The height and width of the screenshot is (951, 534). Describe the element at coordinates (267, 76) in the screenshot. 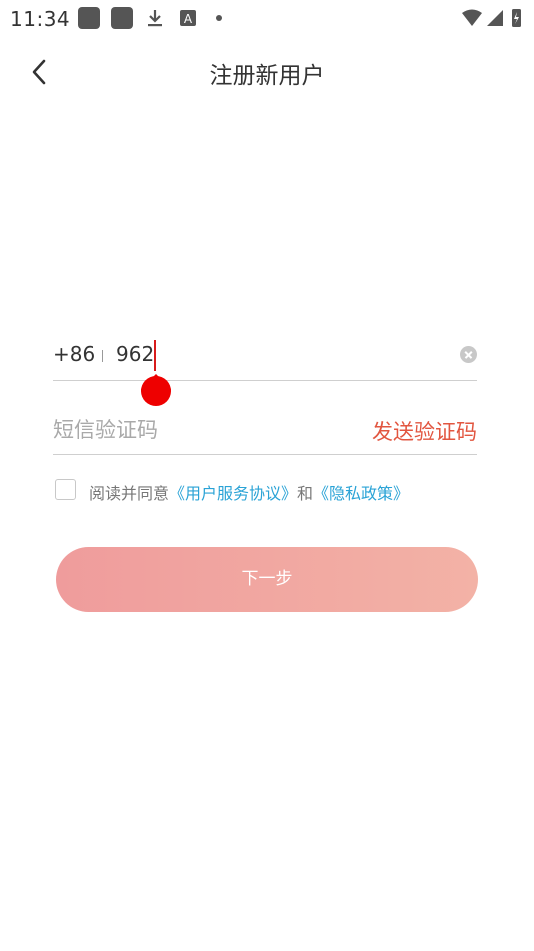

I see `page-title: 注册新用户` at that location.